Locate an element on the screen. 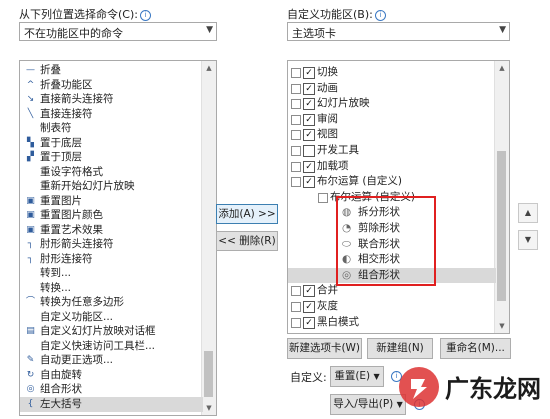 This screenshot has width=550, height=419. left-list-item: ▣ 重置艺术效果 is located at coordinates (111, 230).